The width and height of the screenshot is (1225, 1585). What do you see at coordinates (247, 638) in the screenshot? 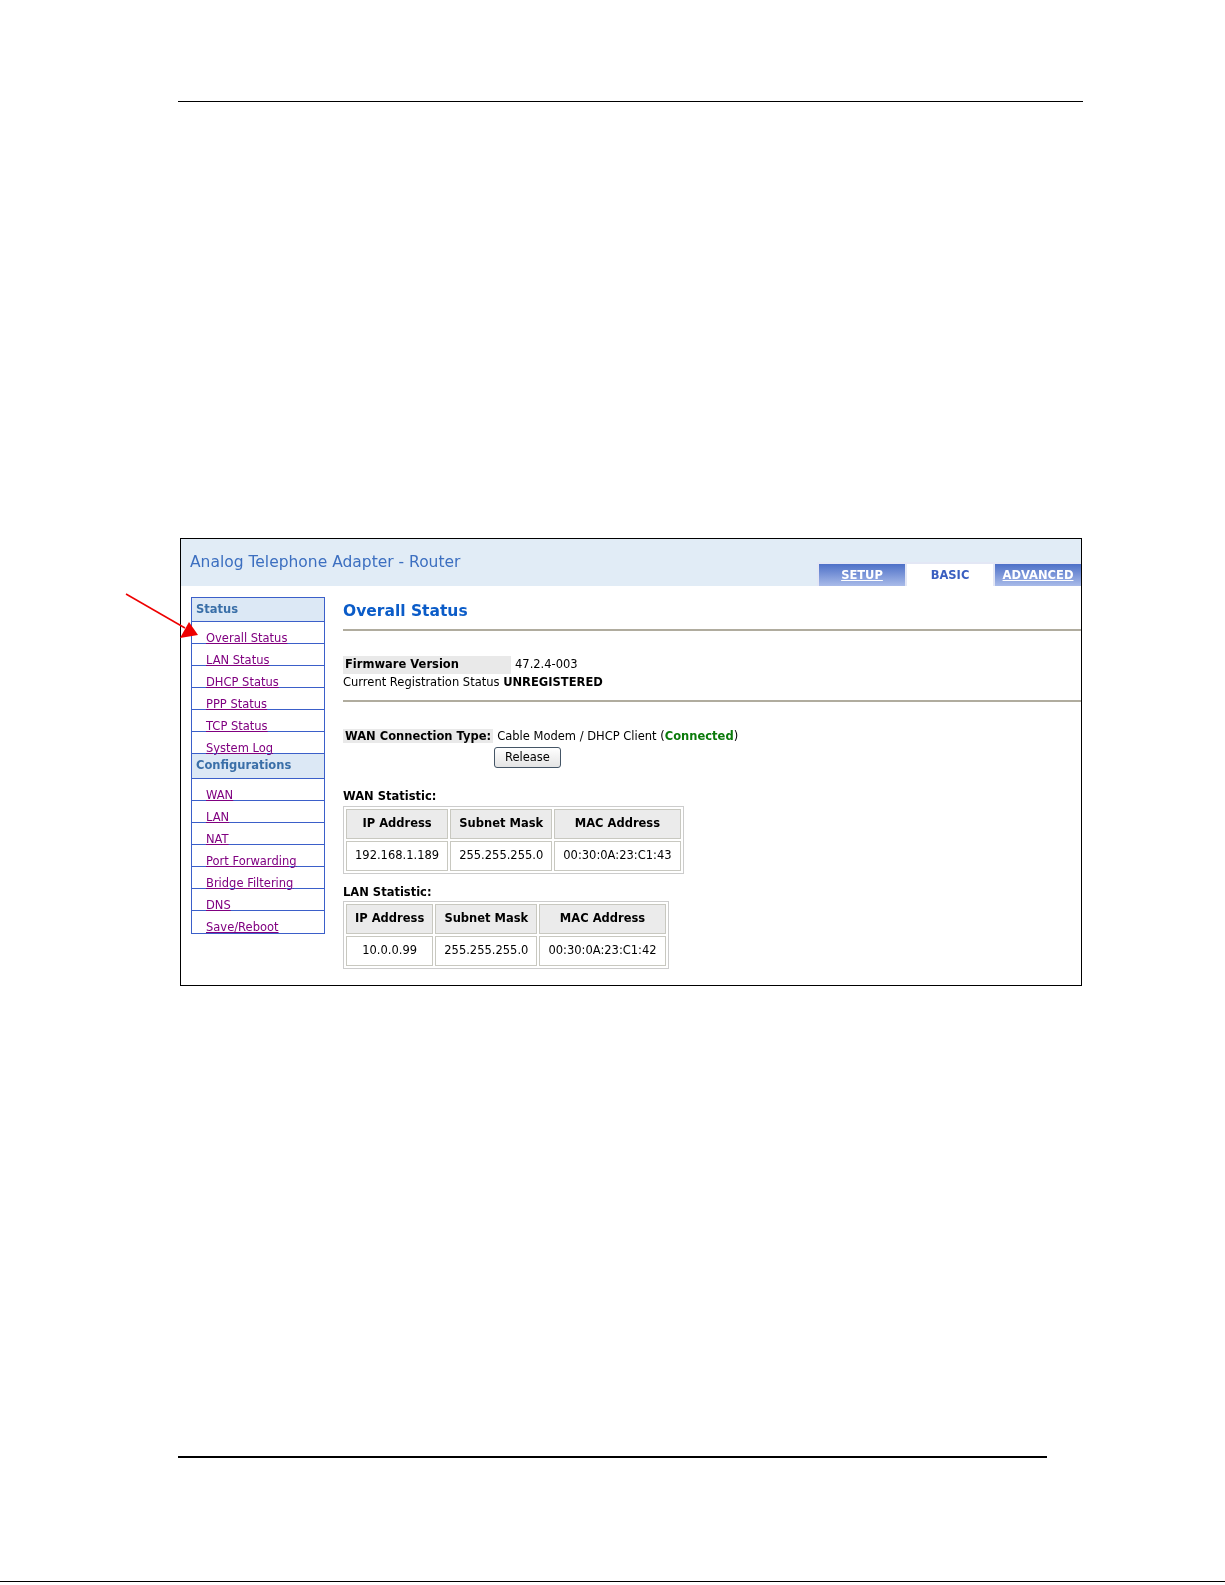
I see `menu-link: Overall Status` at bounding box center [247, 638].